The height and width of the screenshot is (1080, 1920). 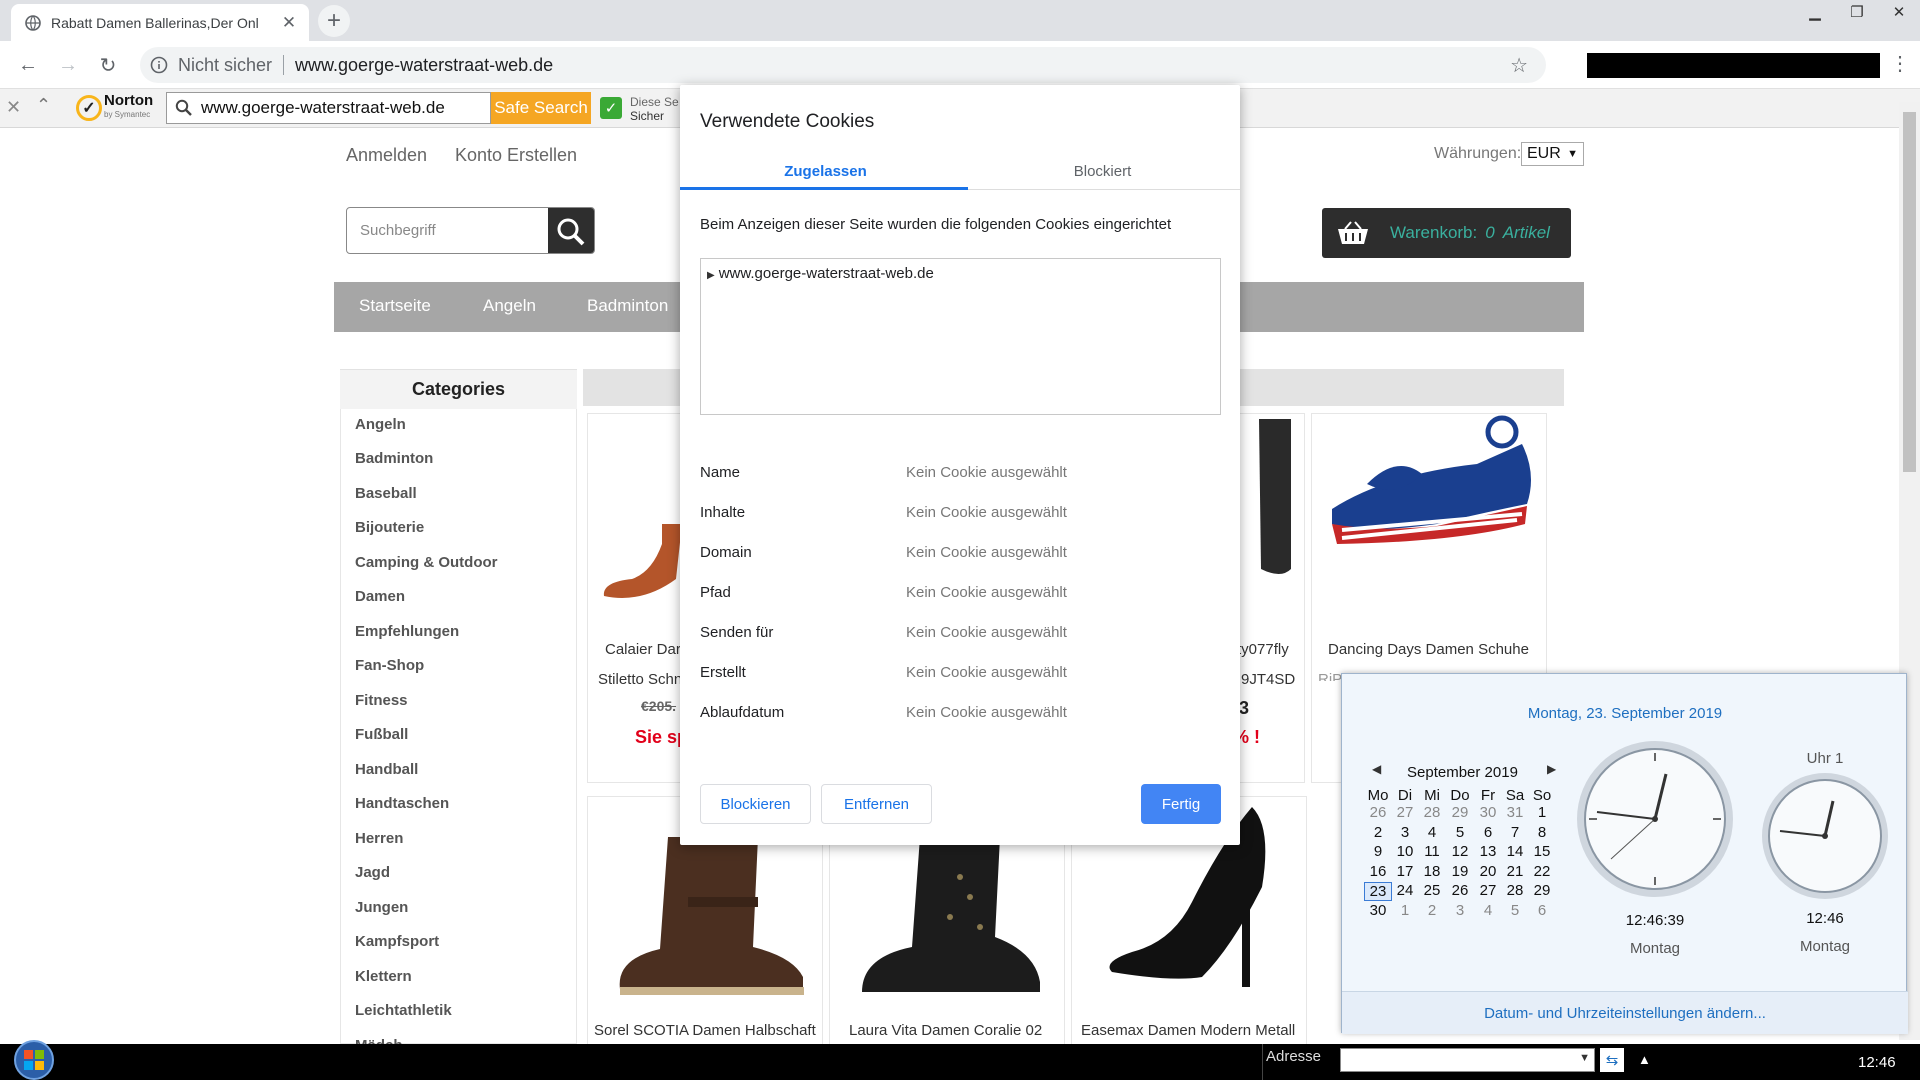 I want to click on bookmark-star-icon: ☆, so click(x=1519, y=65).